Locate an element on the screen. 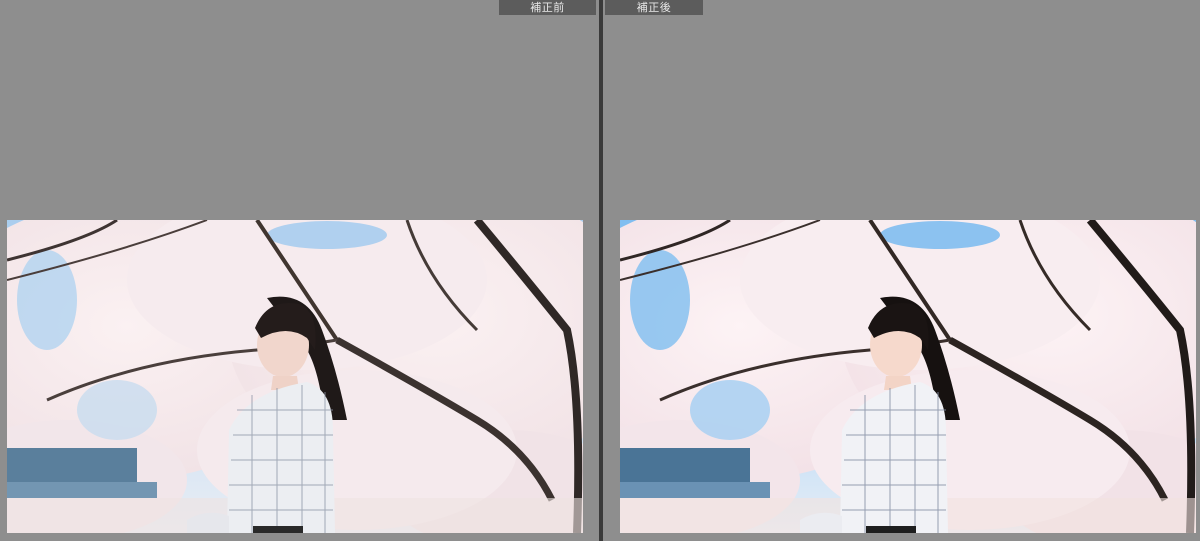  before-label: 補正前 is located at coordinates (547, 7).